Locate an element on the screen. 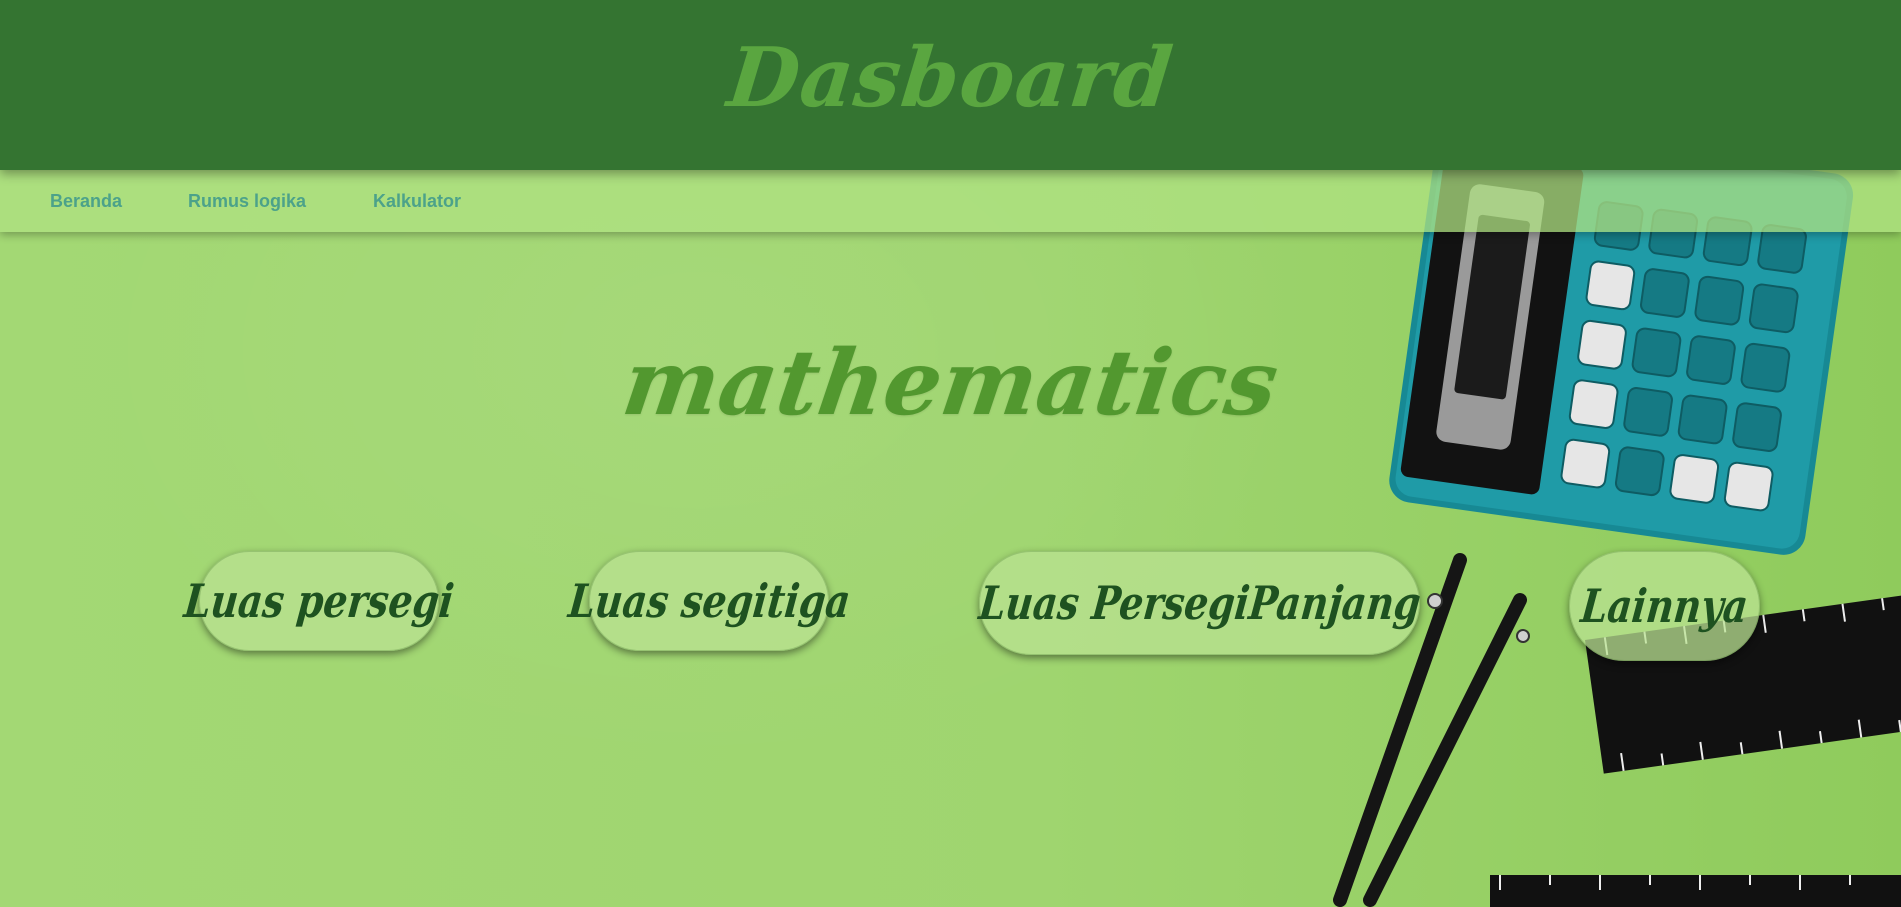 This screenshot has height=907, width=1901. luas-persegi-panjang-button: Luas PersegiPanjang is located at coordinates (1199, 603).